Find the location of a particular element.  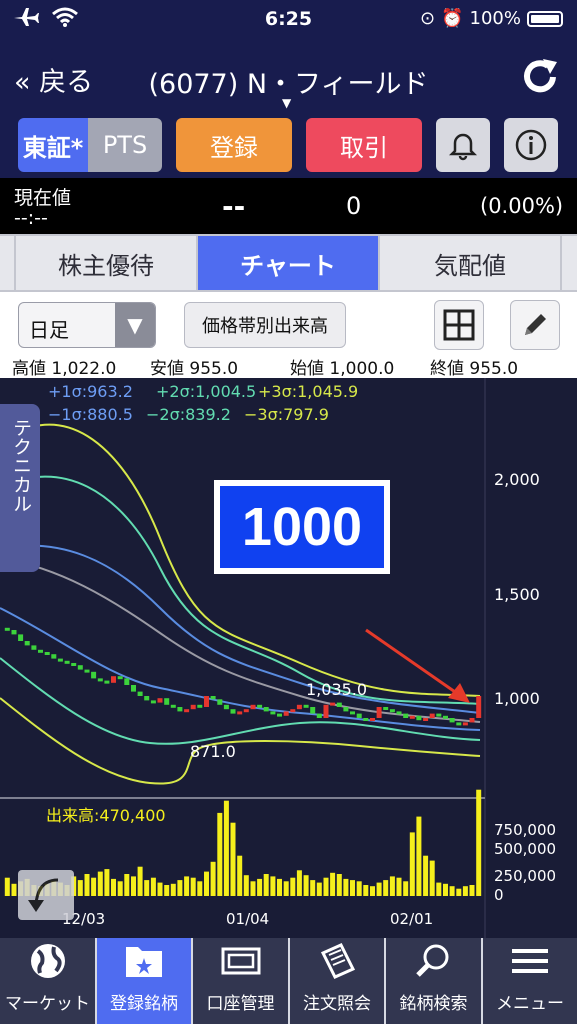

rotation-lock-icon: ⊙ is located at coordinates (428, 18).